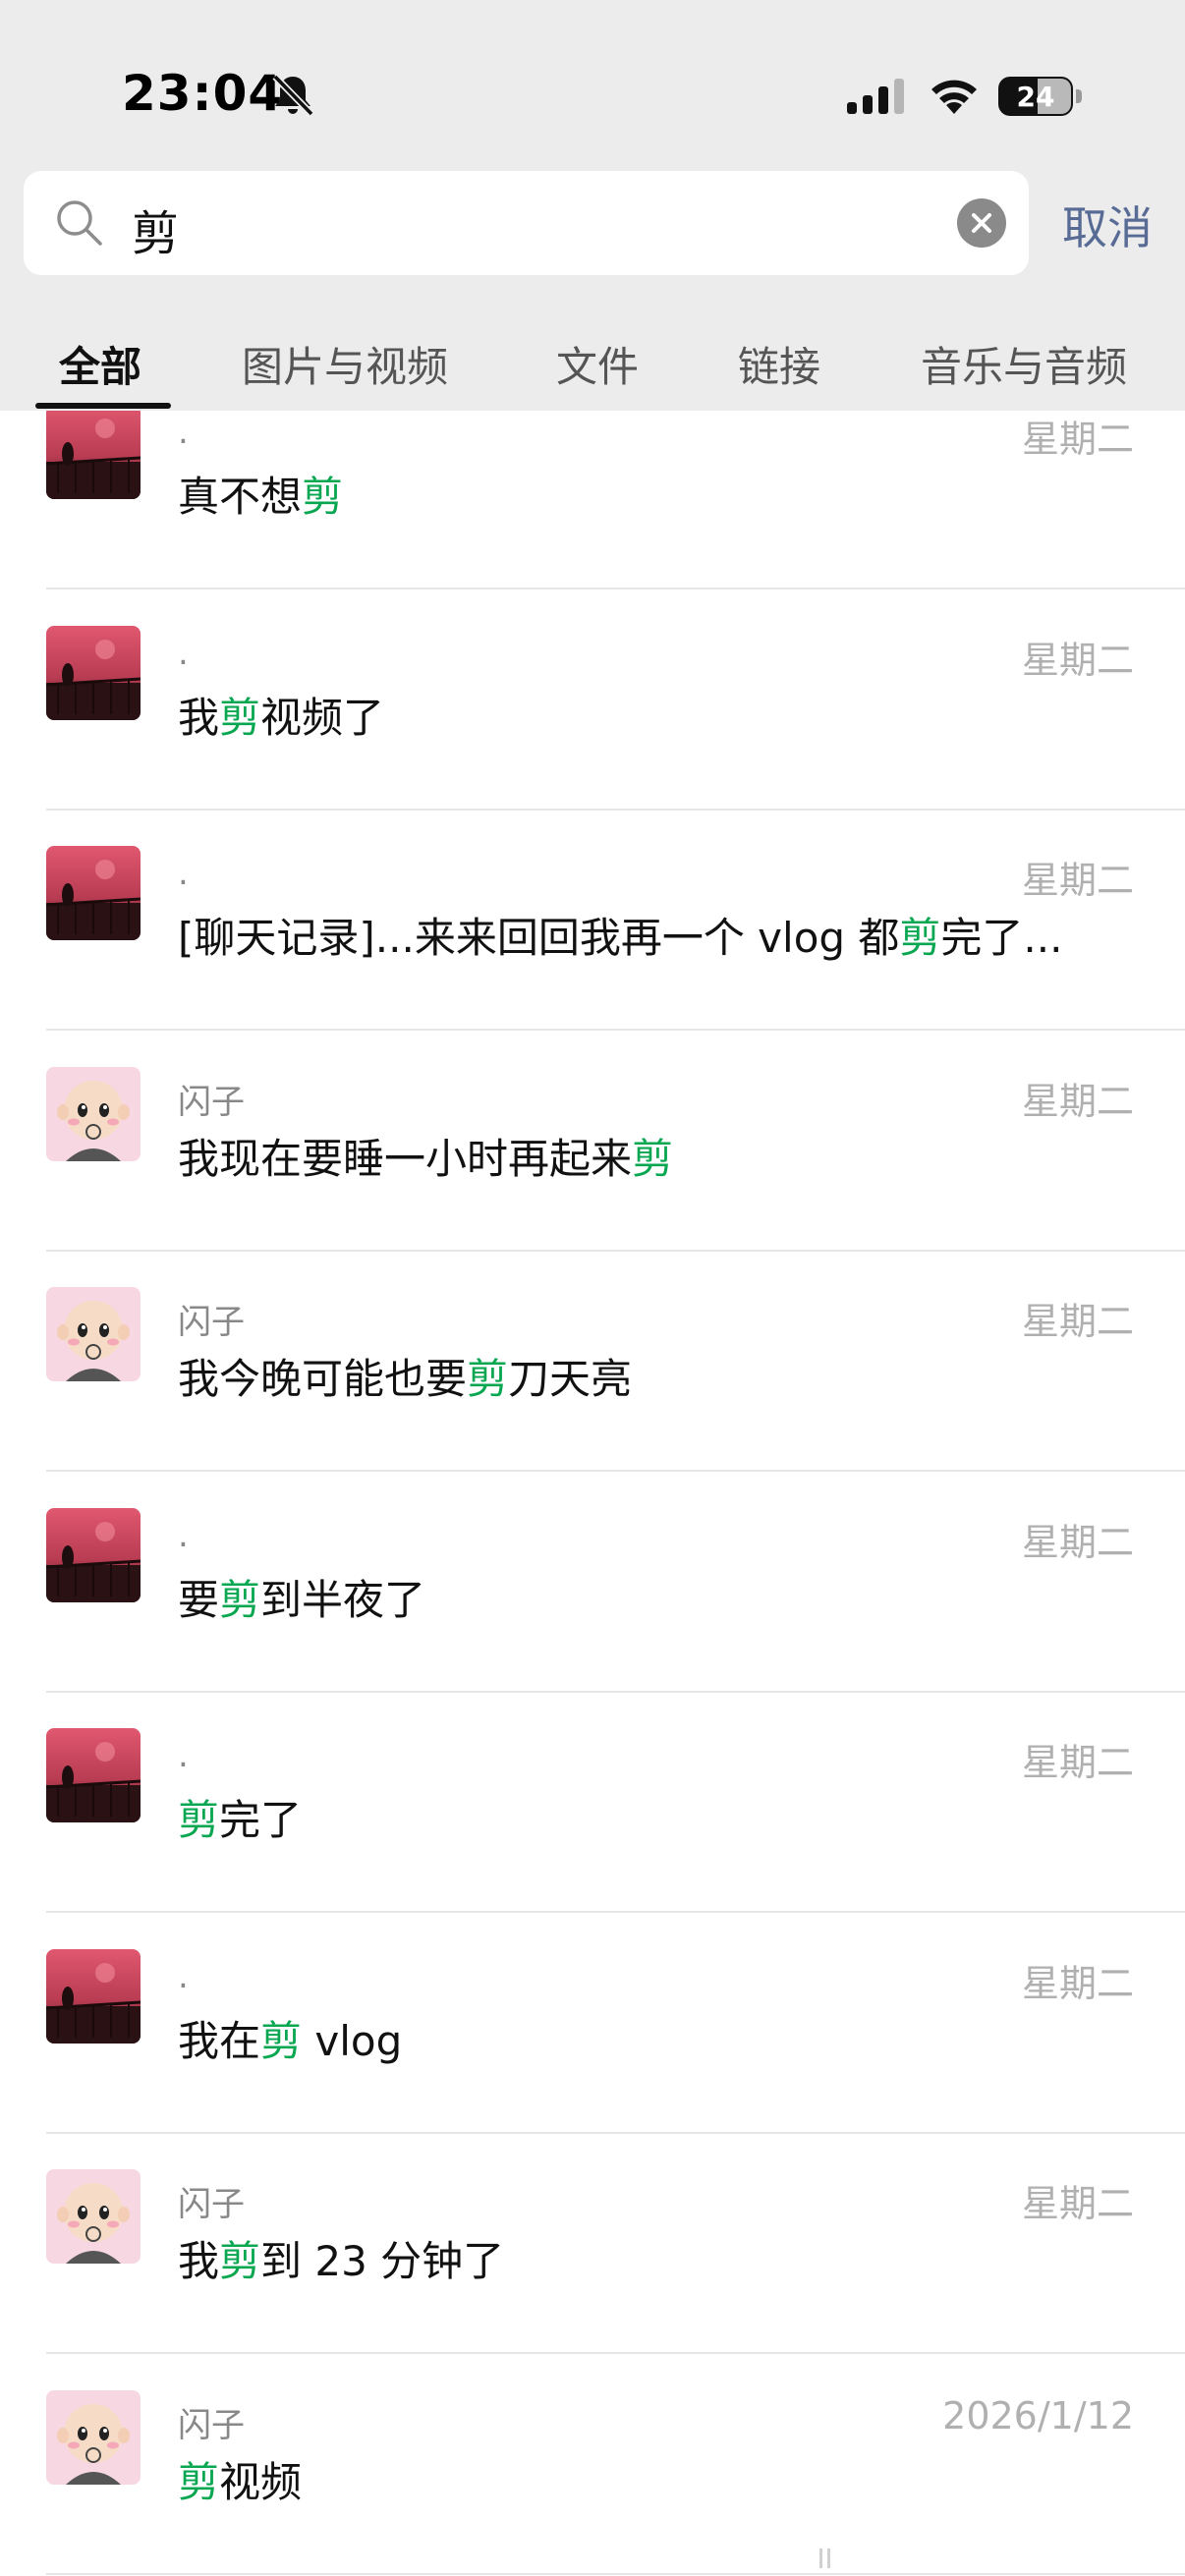  Describe the element at coordinates (779, 364) in the screenshot. I see `tab-links: 链接` at that location.